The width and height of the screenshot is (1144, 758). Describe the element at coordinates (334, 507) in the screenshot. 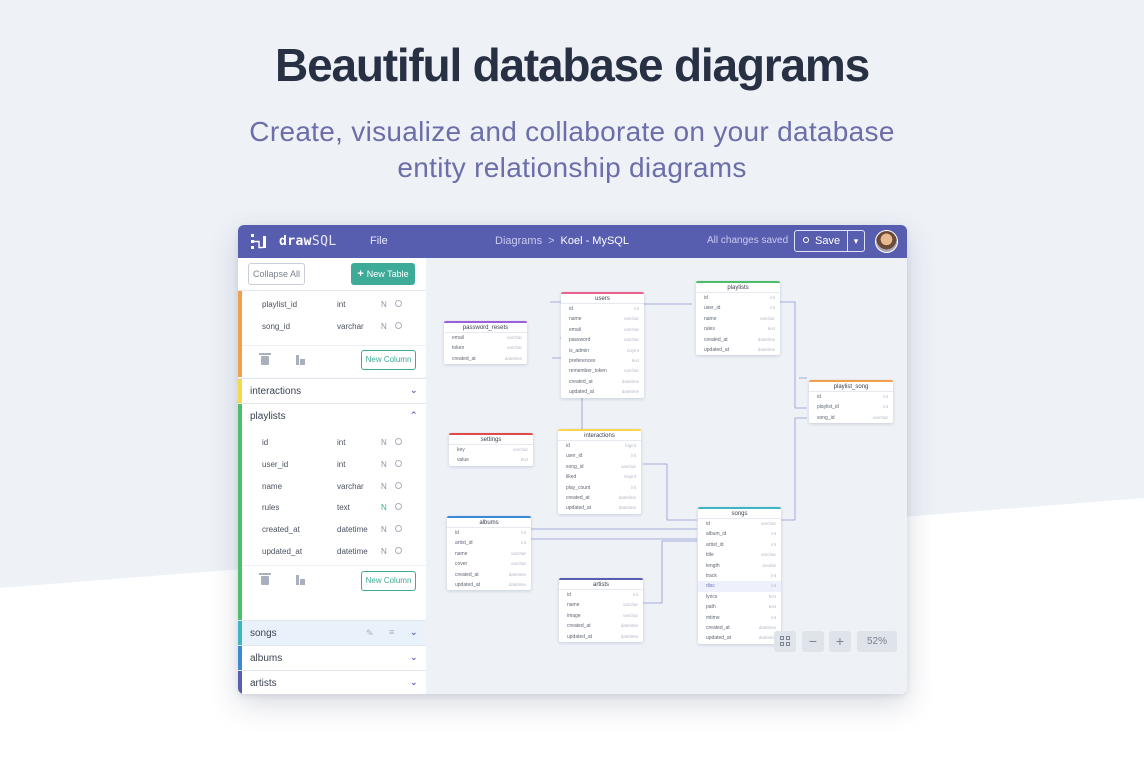

I see `column-row: rules text N` at that location.